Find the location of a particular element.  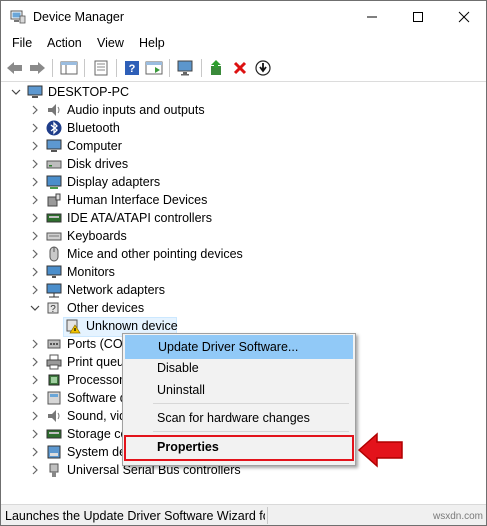

disk-drive-icon is located at coordinates (54, 164).